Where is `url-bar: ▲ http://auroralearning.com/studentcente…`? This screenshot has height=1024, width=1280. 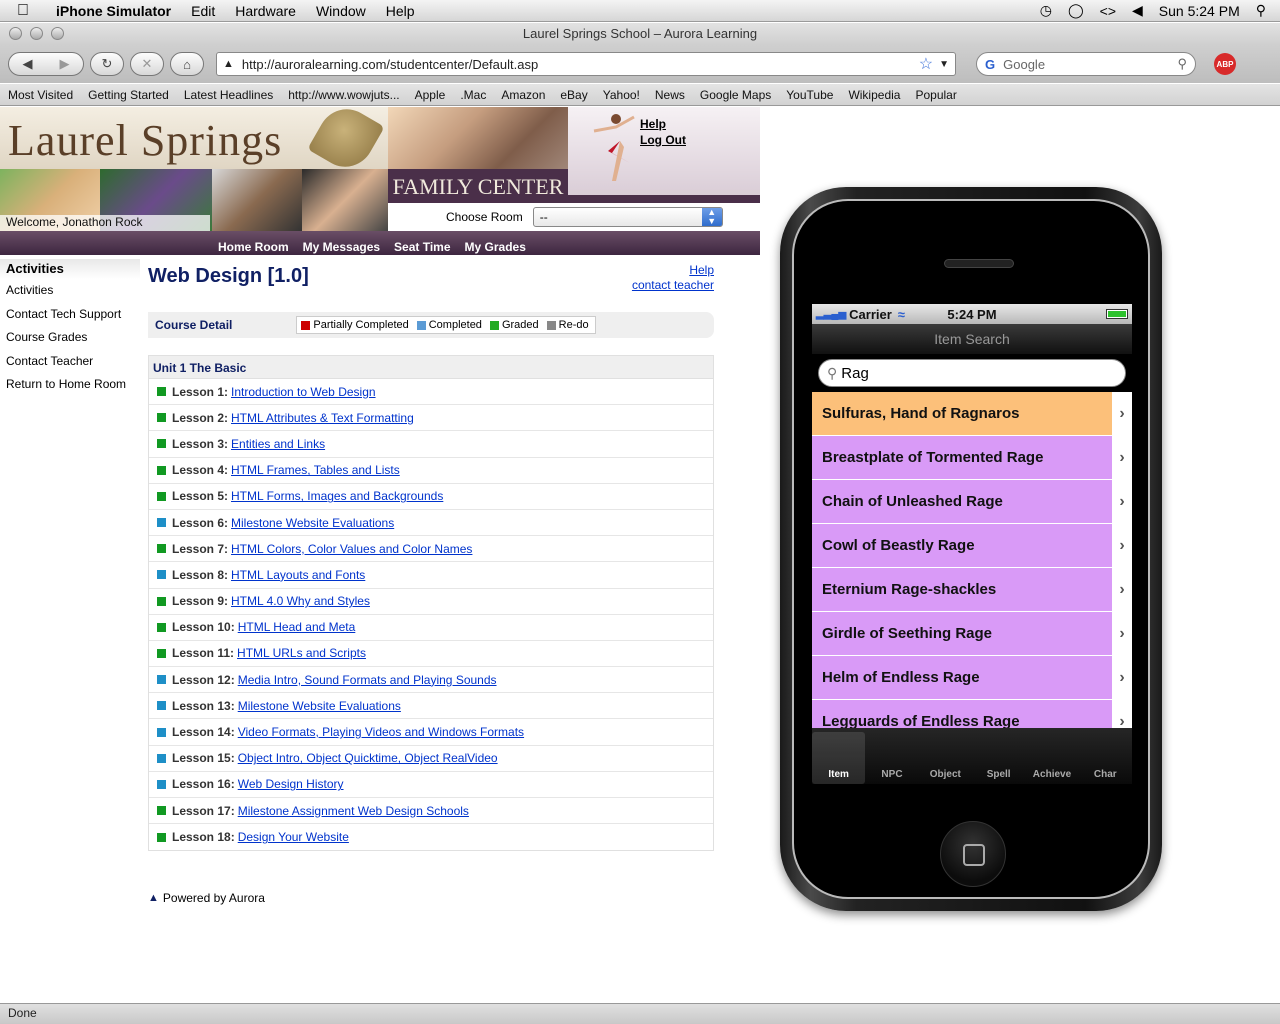
url-bar: ▲ http://auroralearning.com/studentcente… is located at coordinates (586, 64).